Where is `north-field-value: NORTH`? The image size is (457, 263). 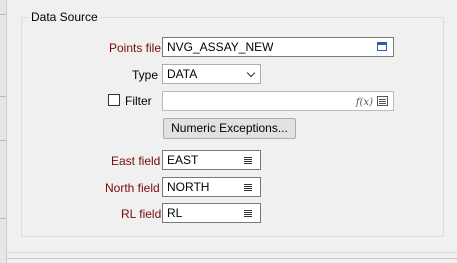 north-field-value: NORTH is located at coordinates (188, 187).